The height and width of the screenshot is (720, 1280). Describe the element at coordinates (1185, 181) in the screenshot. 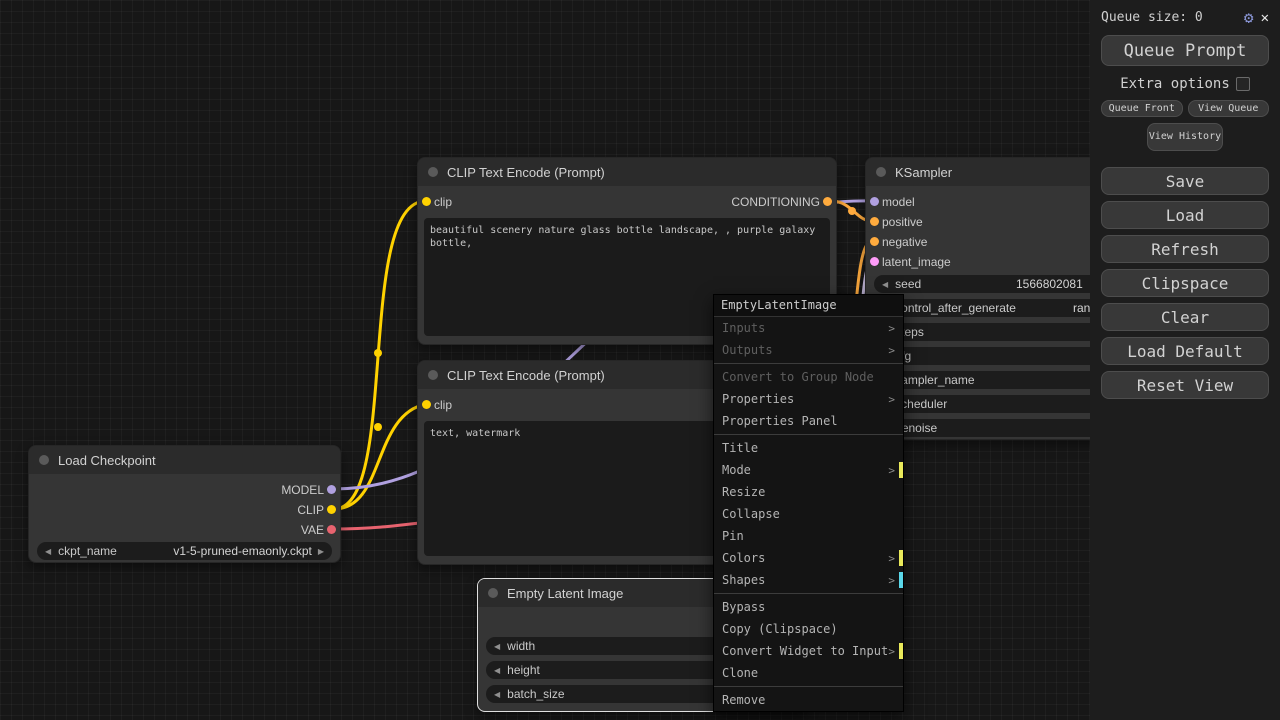

I see `save-button: Save` at that location.